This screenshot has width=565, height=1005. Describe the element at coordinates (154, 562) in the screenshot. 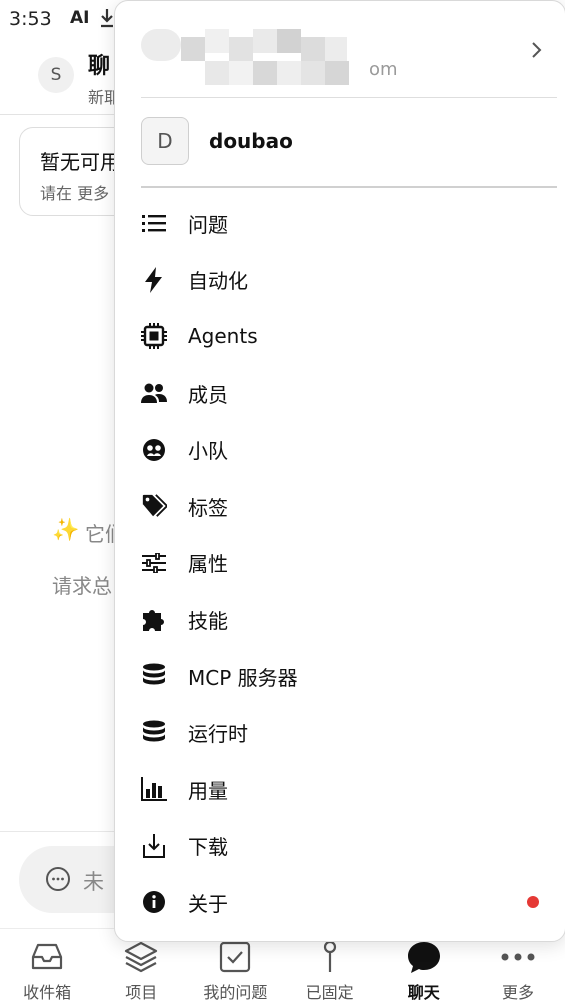

I see `sliders-icon` at that location.